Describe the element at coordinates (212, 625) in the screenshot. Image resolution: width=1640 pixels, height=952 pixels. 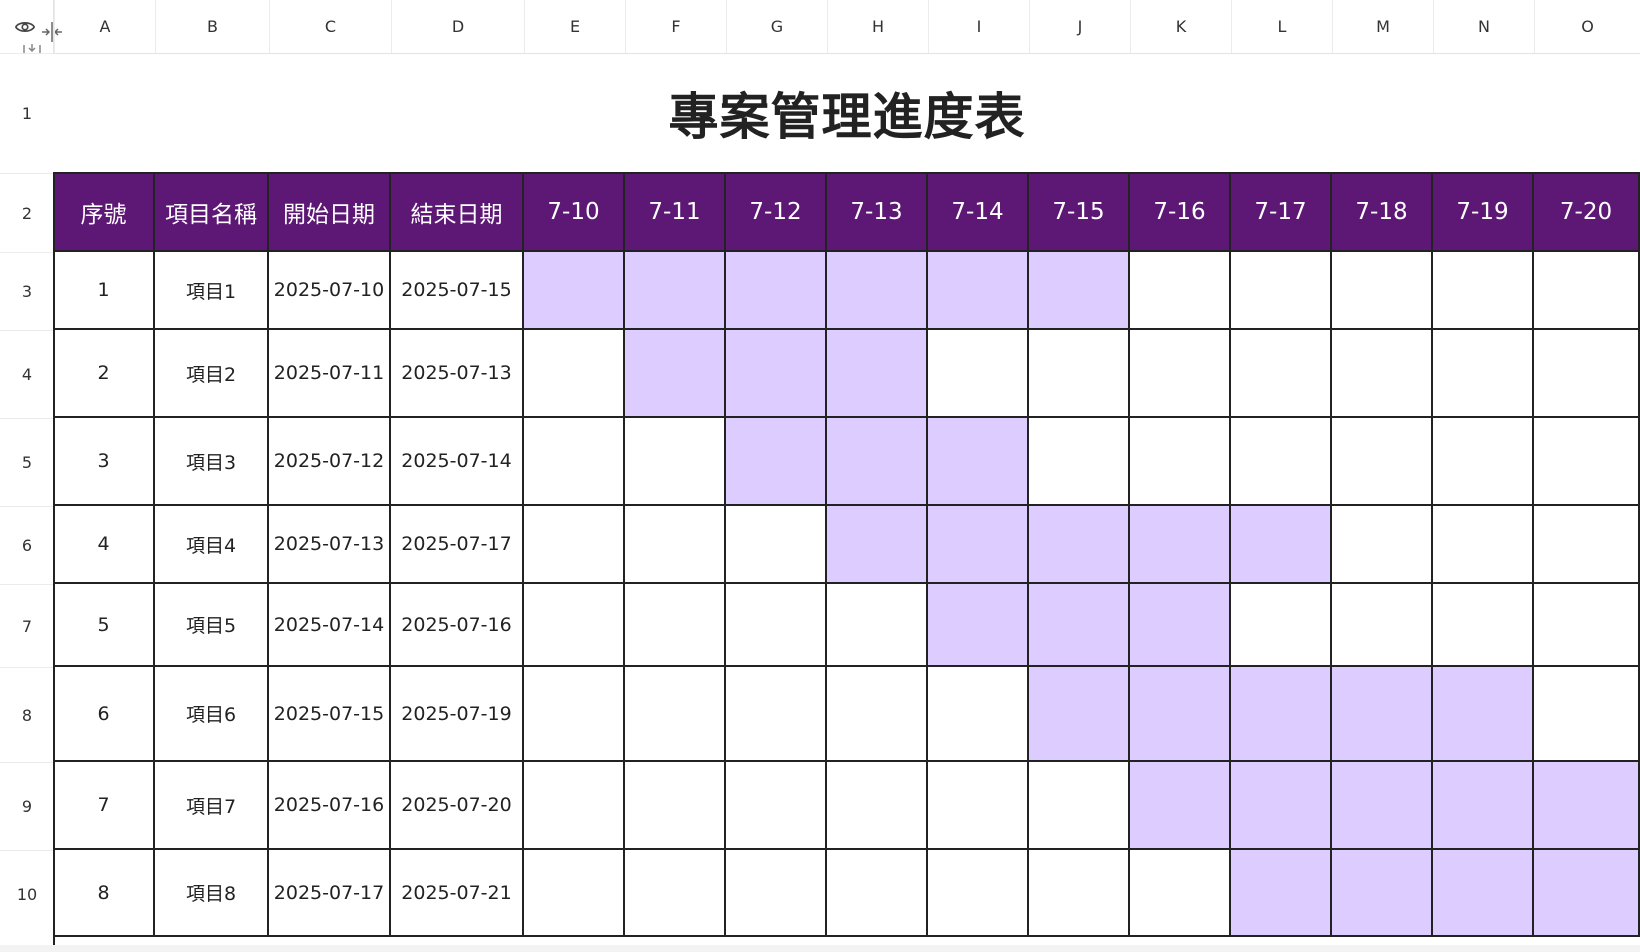
I see `task-name-cell: 項目5` at that location.